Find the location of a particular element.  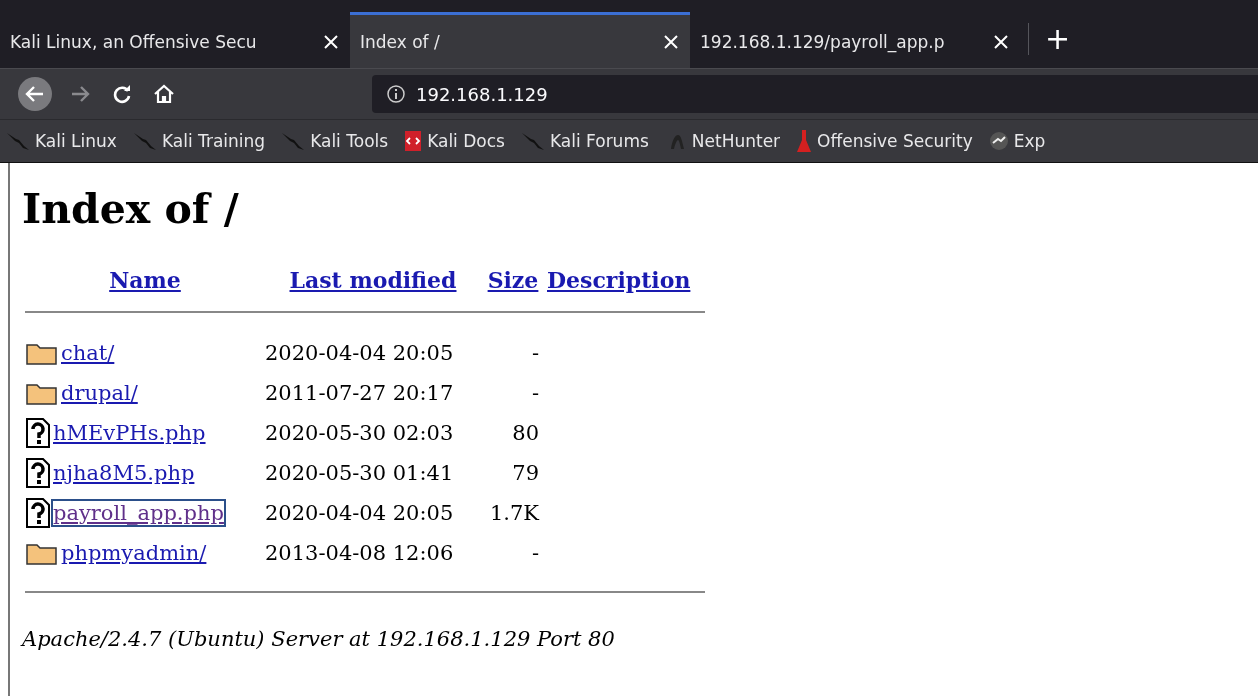

document-icon is located at coordinates (413, 141).